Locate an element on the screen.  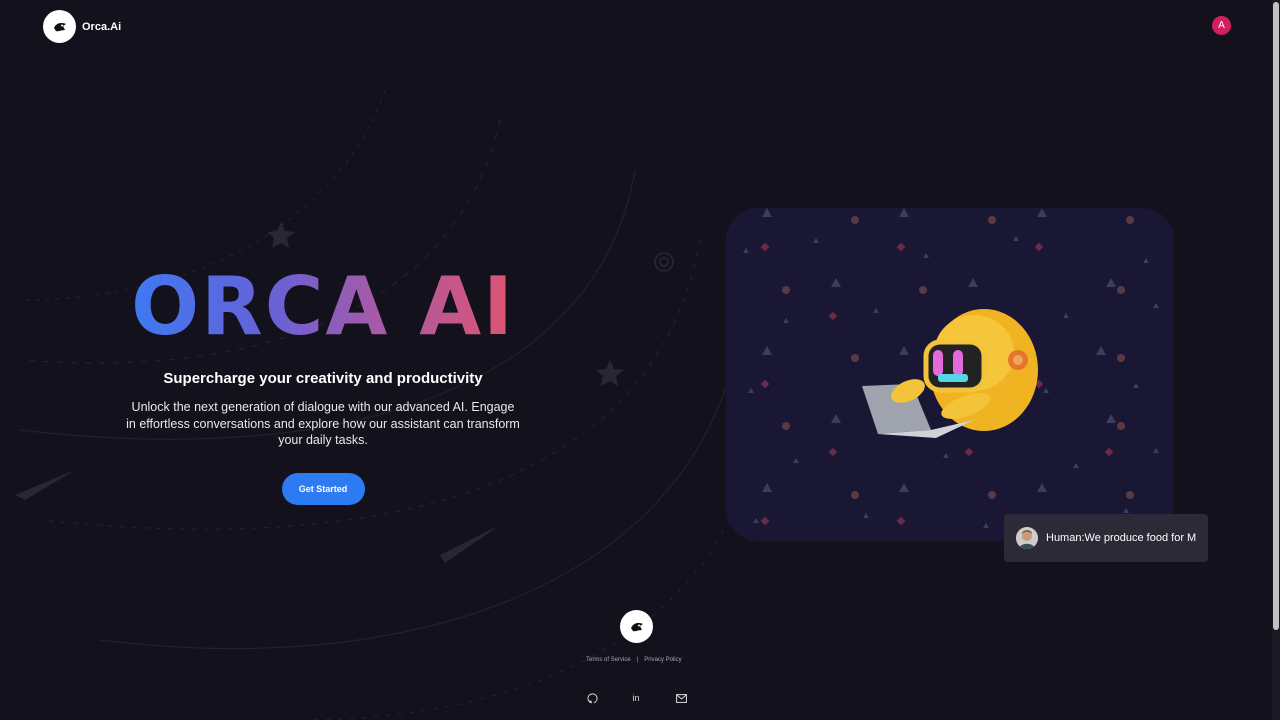
brand-logo: Orca.Ai is located at coordinates (82, 26).